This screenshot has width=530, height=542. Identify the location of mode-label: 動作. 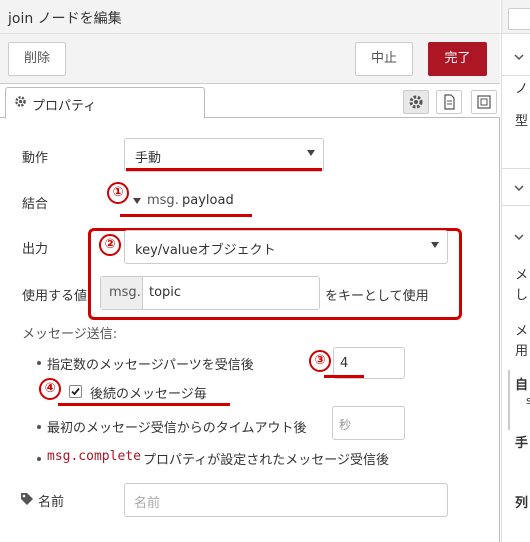
(35, 158).